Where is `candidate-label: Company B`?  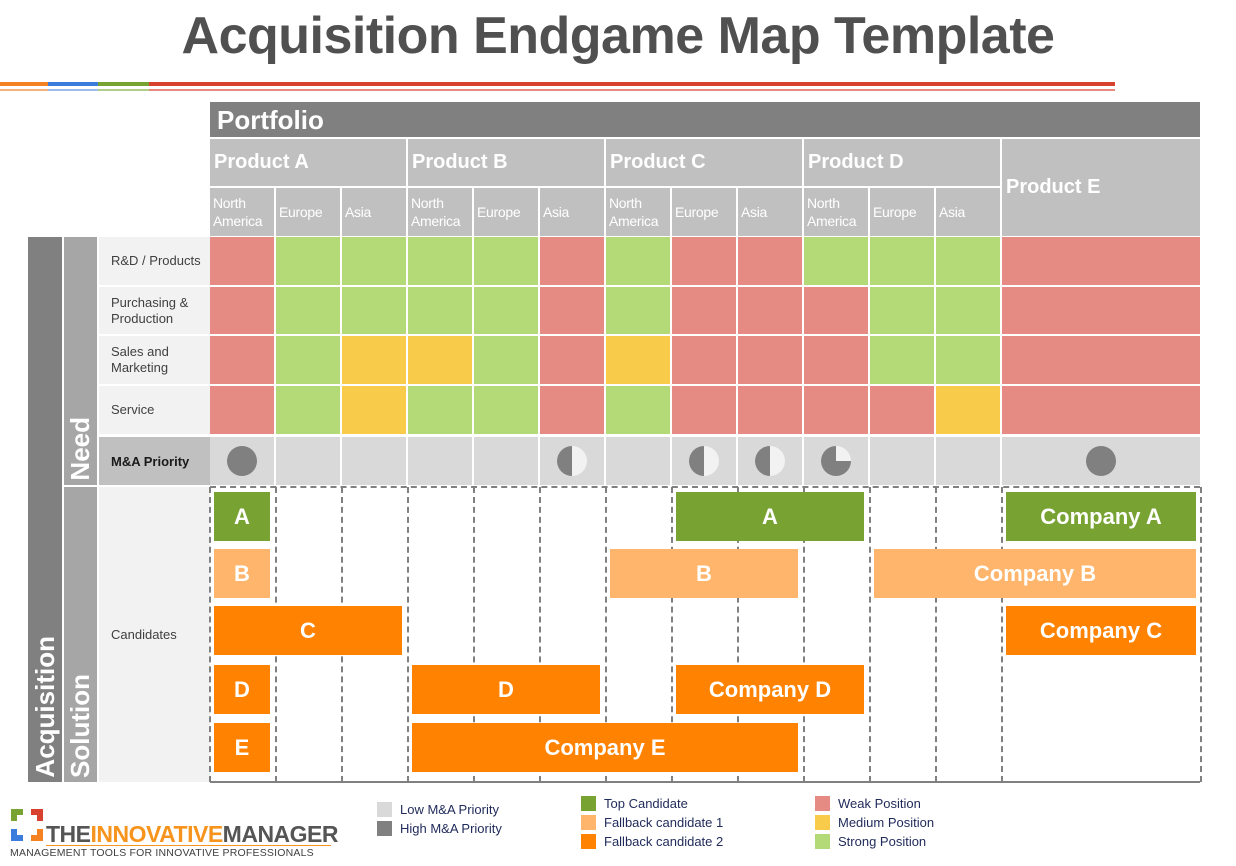 candidate-label: Company B is located at coordinates (1035, 573).